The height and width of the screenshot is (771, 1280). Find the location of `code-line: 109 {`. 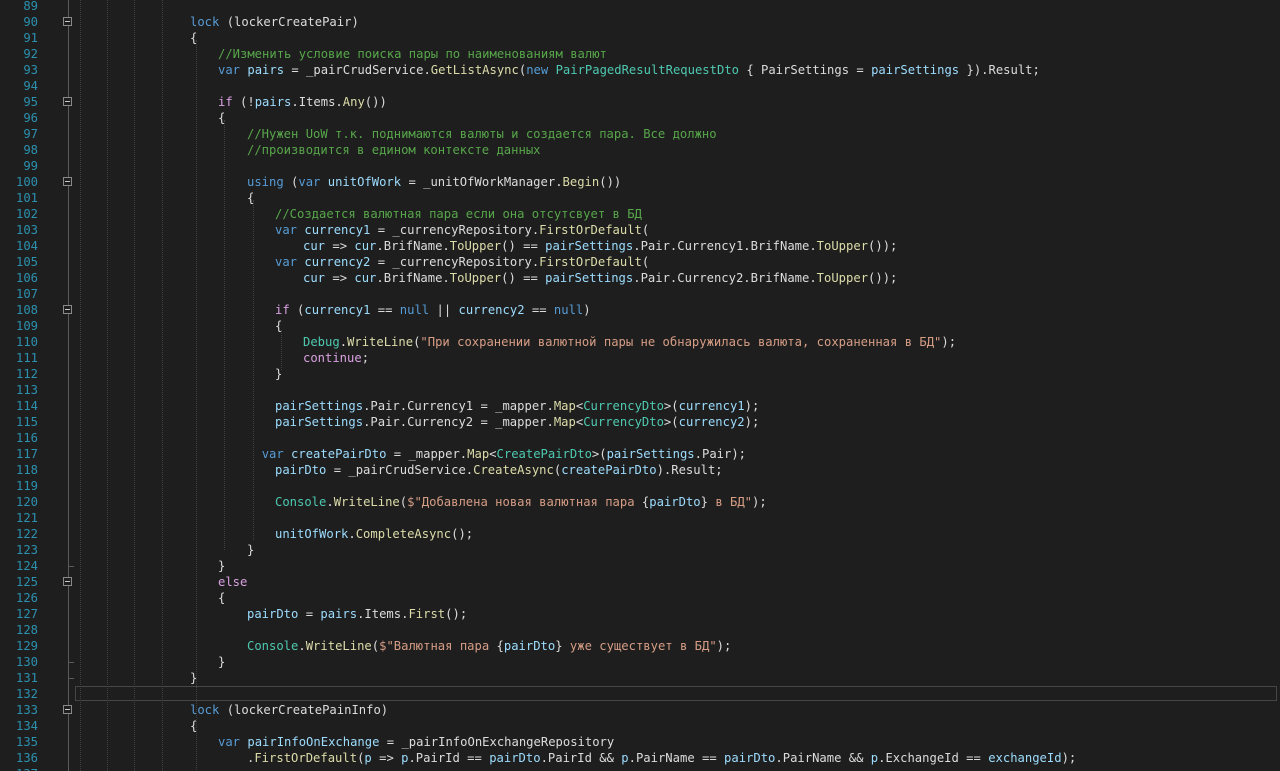

code-line: 109 { is located at coordinates (640, 326).